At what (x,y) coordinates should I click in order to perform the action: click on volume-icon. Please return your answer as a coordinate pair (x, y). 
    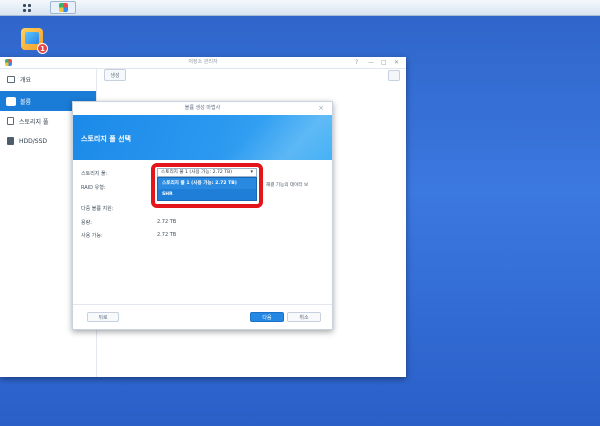
    Looking at the image, I should click on (11, 101).